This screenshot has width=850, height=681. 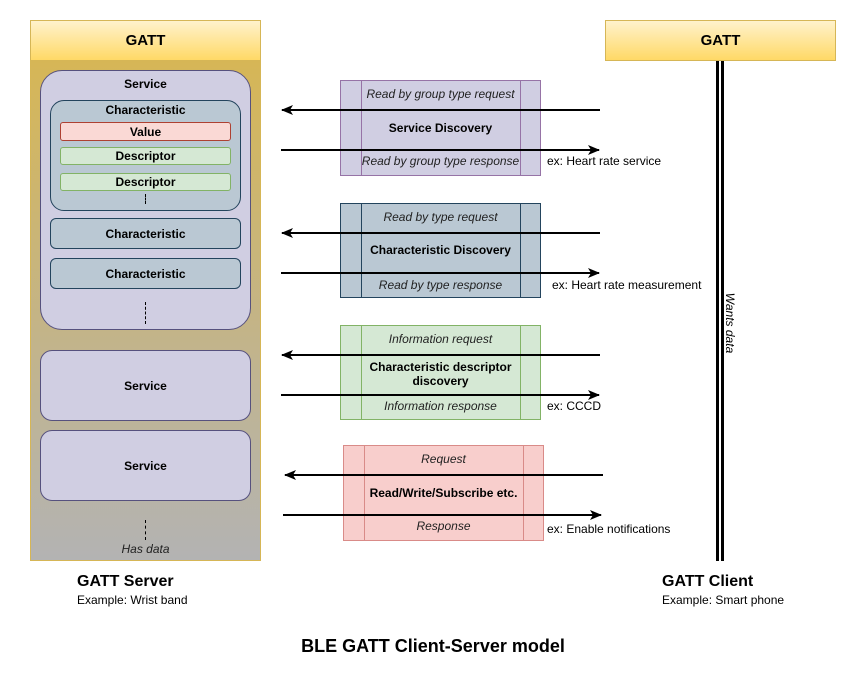 I want to click on diagram-title: BLE GATT Client-Server model, so click(x=433, y=645).